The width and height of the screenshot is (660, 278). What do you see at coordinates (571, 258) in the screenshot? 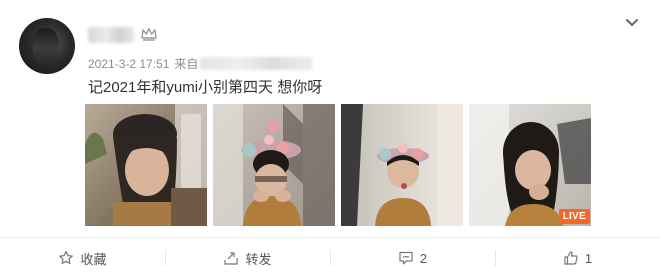
I see `thumbs-up-icon` at bounding box center [571, 258].